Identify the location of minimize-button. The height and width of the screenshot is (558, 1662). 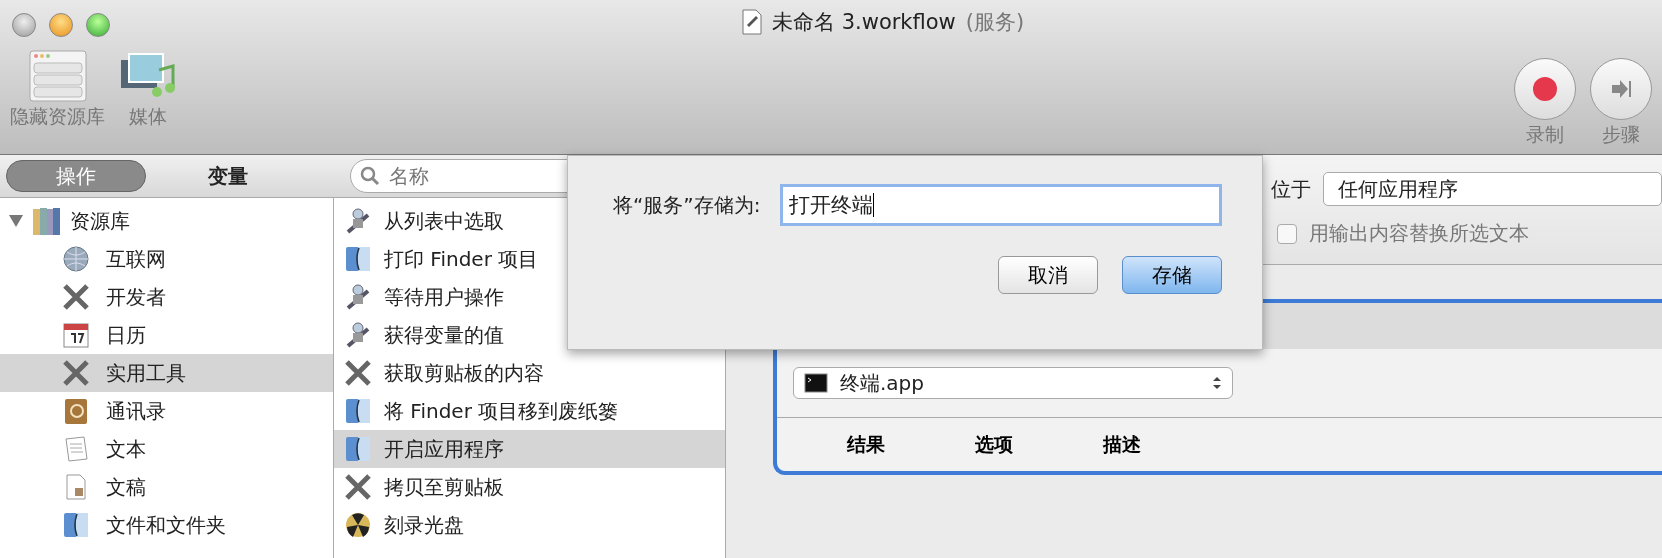
(61, 25).